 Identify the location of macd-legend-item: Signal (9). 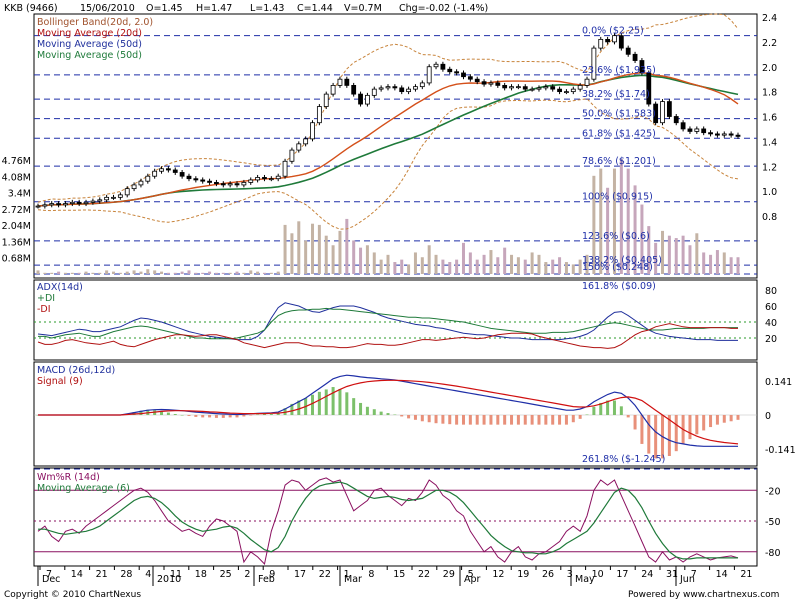
(60, 381).